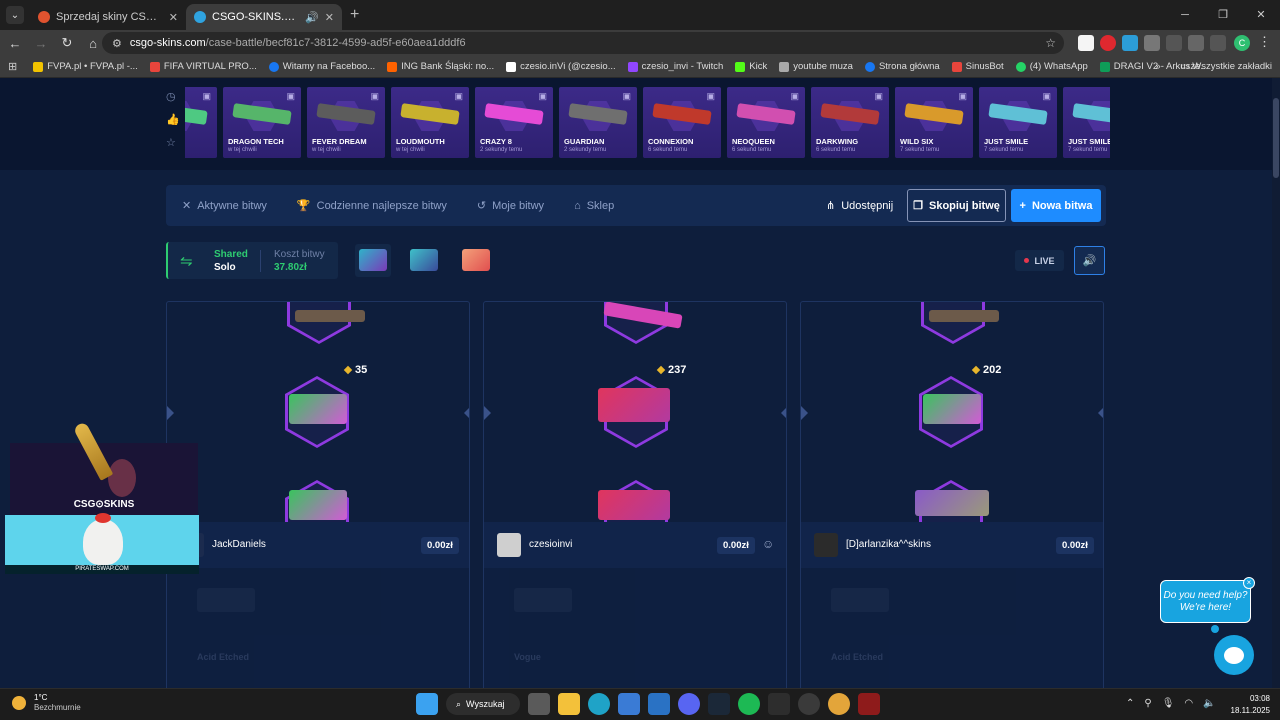  What do you see at coordinates (1246, 705) in the screenshot?
I see `clock: 03:08 18.11.2025` at bounding box center [1246, 705].